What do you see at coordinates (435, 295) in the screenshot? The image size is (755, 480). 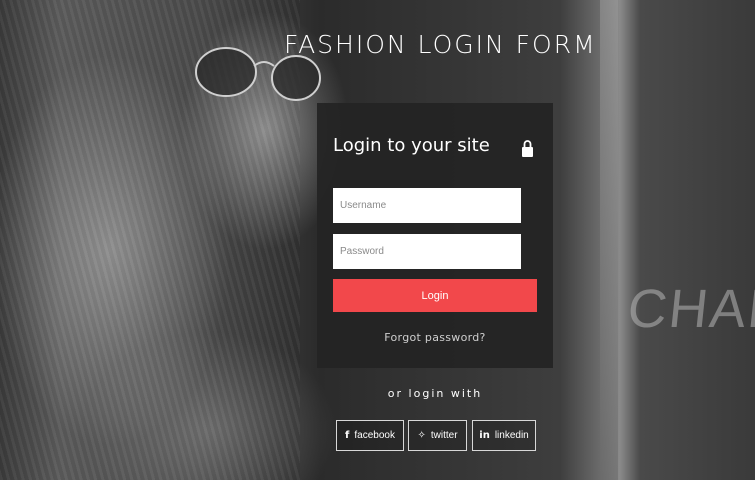 I see `login-button: Login` at bounding box center [435, 295].